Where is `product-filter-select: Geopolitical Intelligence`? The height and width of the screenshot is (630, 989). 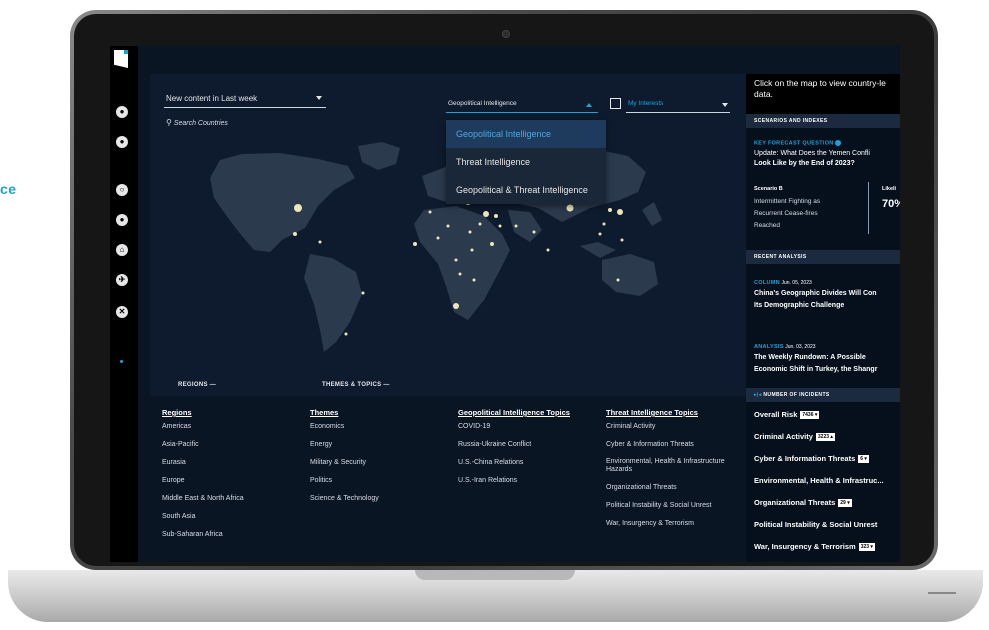
product-filter-select: Geopolitical Intelligence is located at coordinates (482, 103).